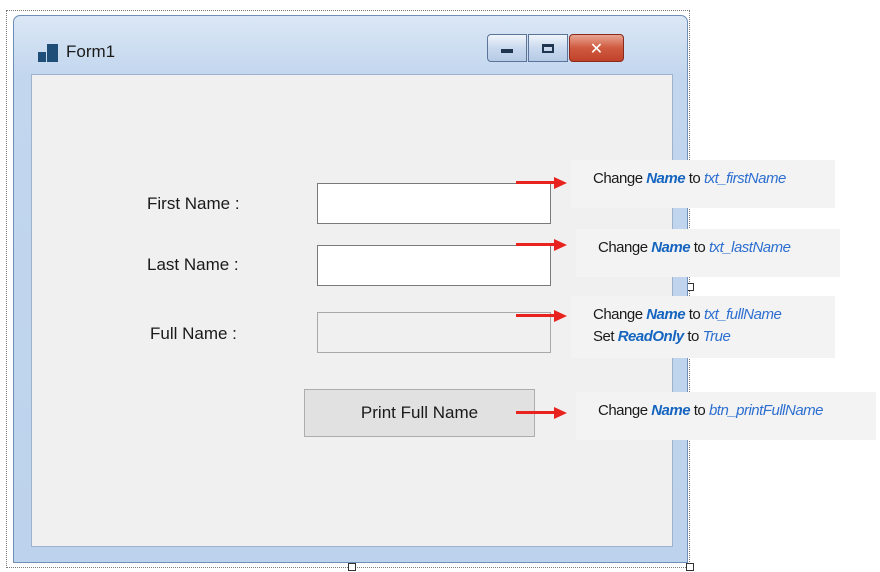 This screenshot has width=880, height=572. Describe the element at coordinates (542, 316) in the screenshot. I see `arrow-full-name` at that location.